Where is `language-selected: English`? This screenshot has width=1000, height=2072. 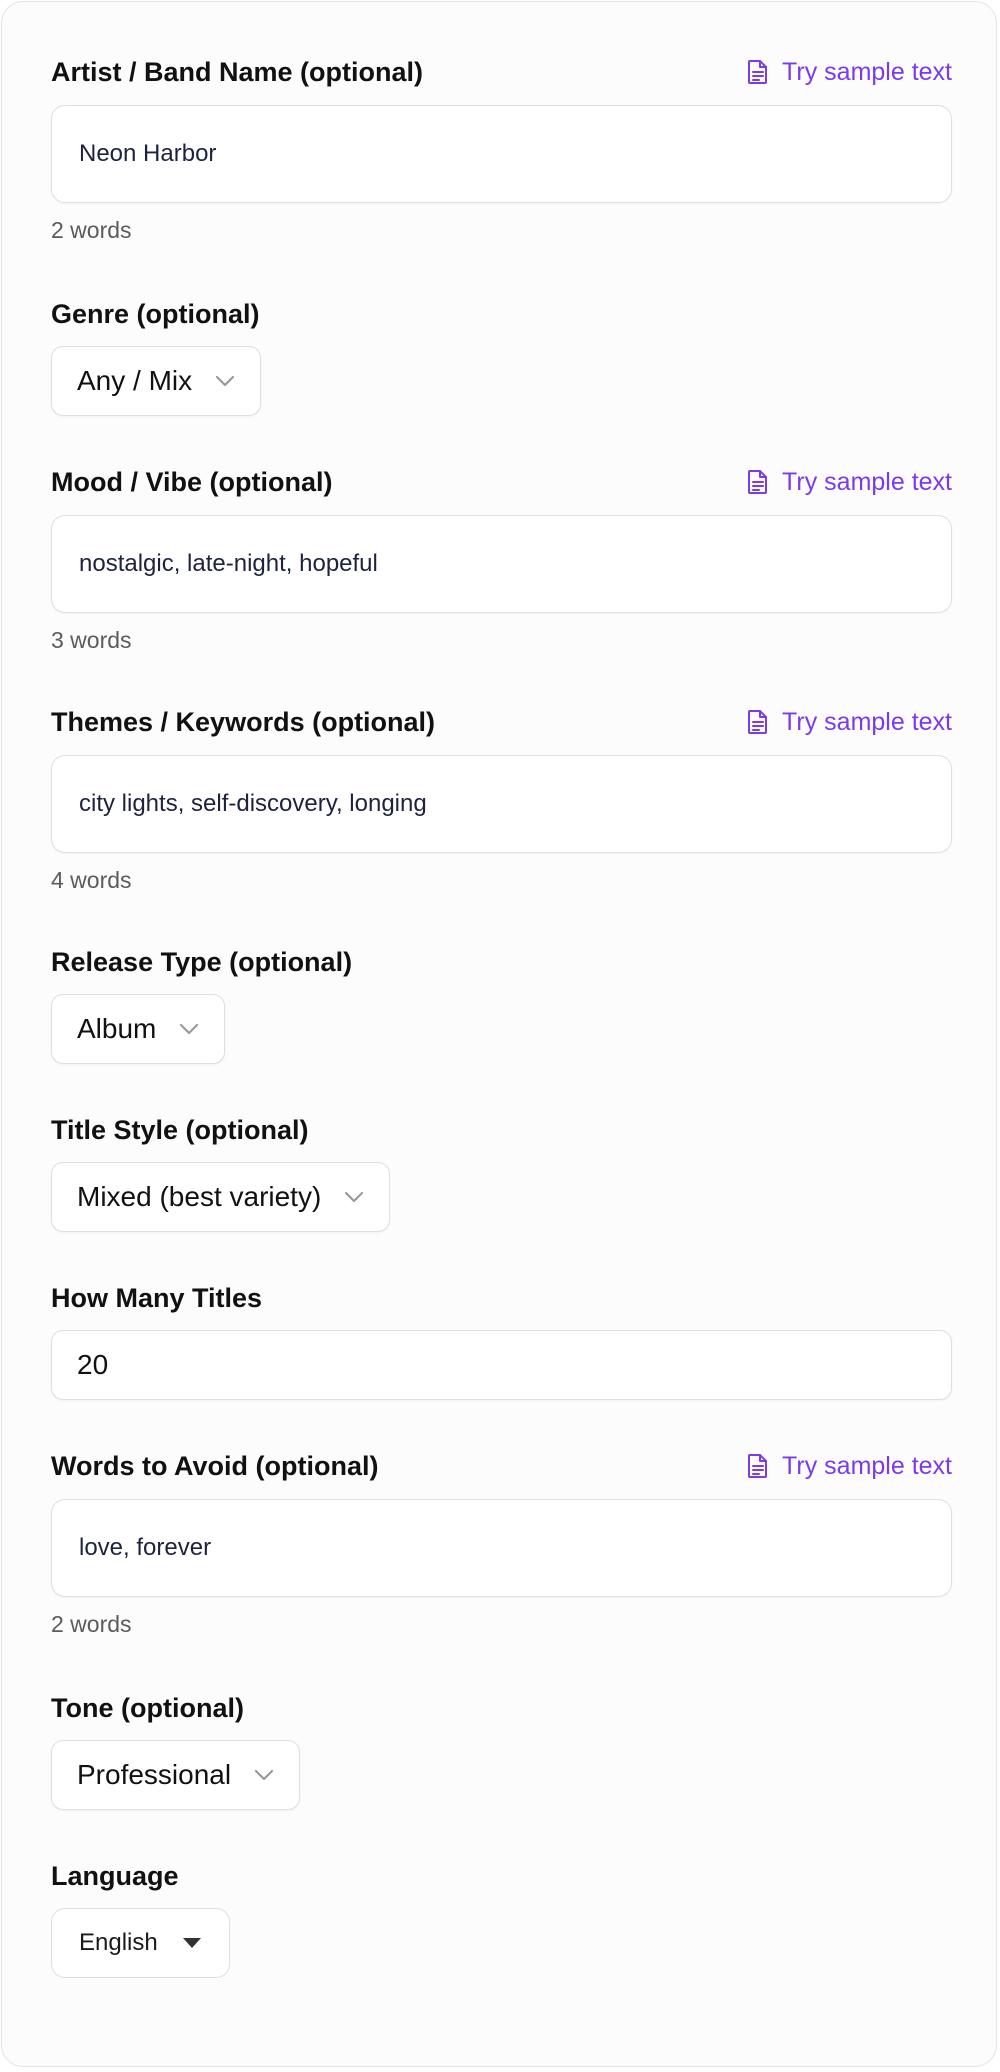
language-selected: English is located at coordinates (118, 1942).